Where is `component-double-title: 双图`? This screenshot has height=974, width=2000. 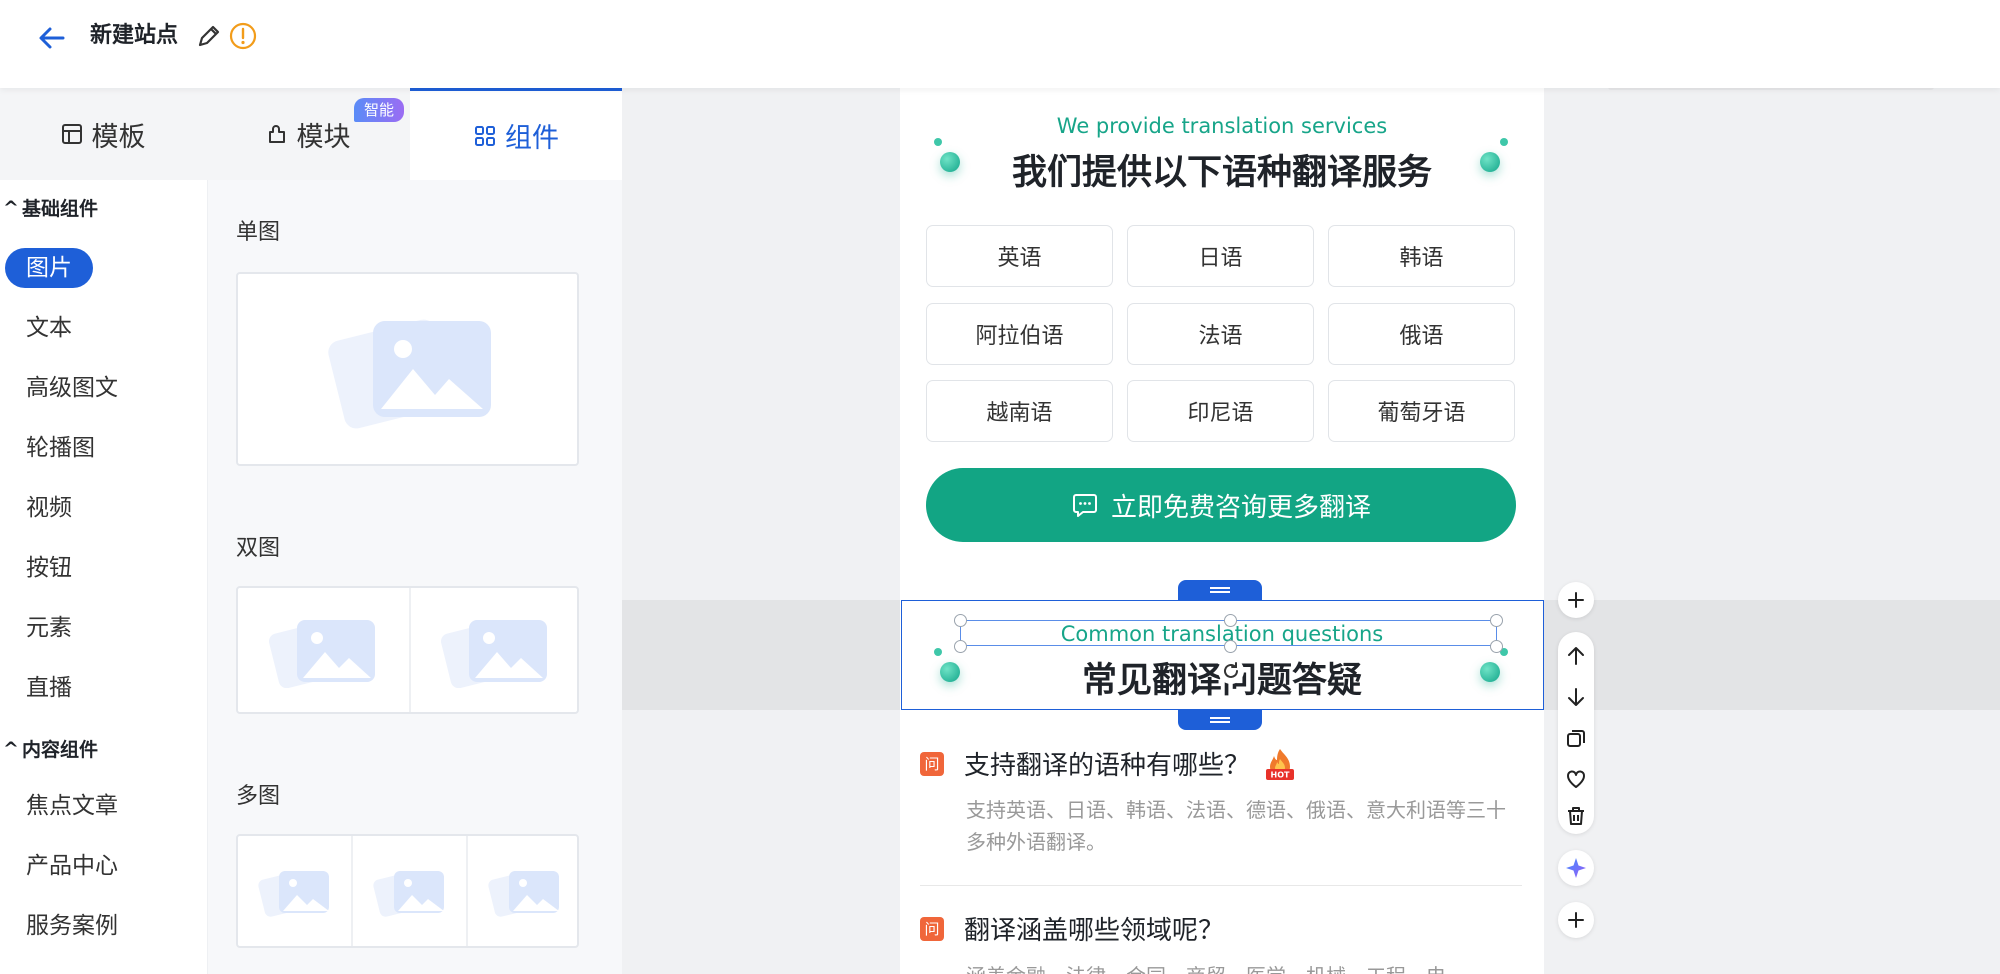
component-double-title: 双图 is located at coordinates (258, 548).